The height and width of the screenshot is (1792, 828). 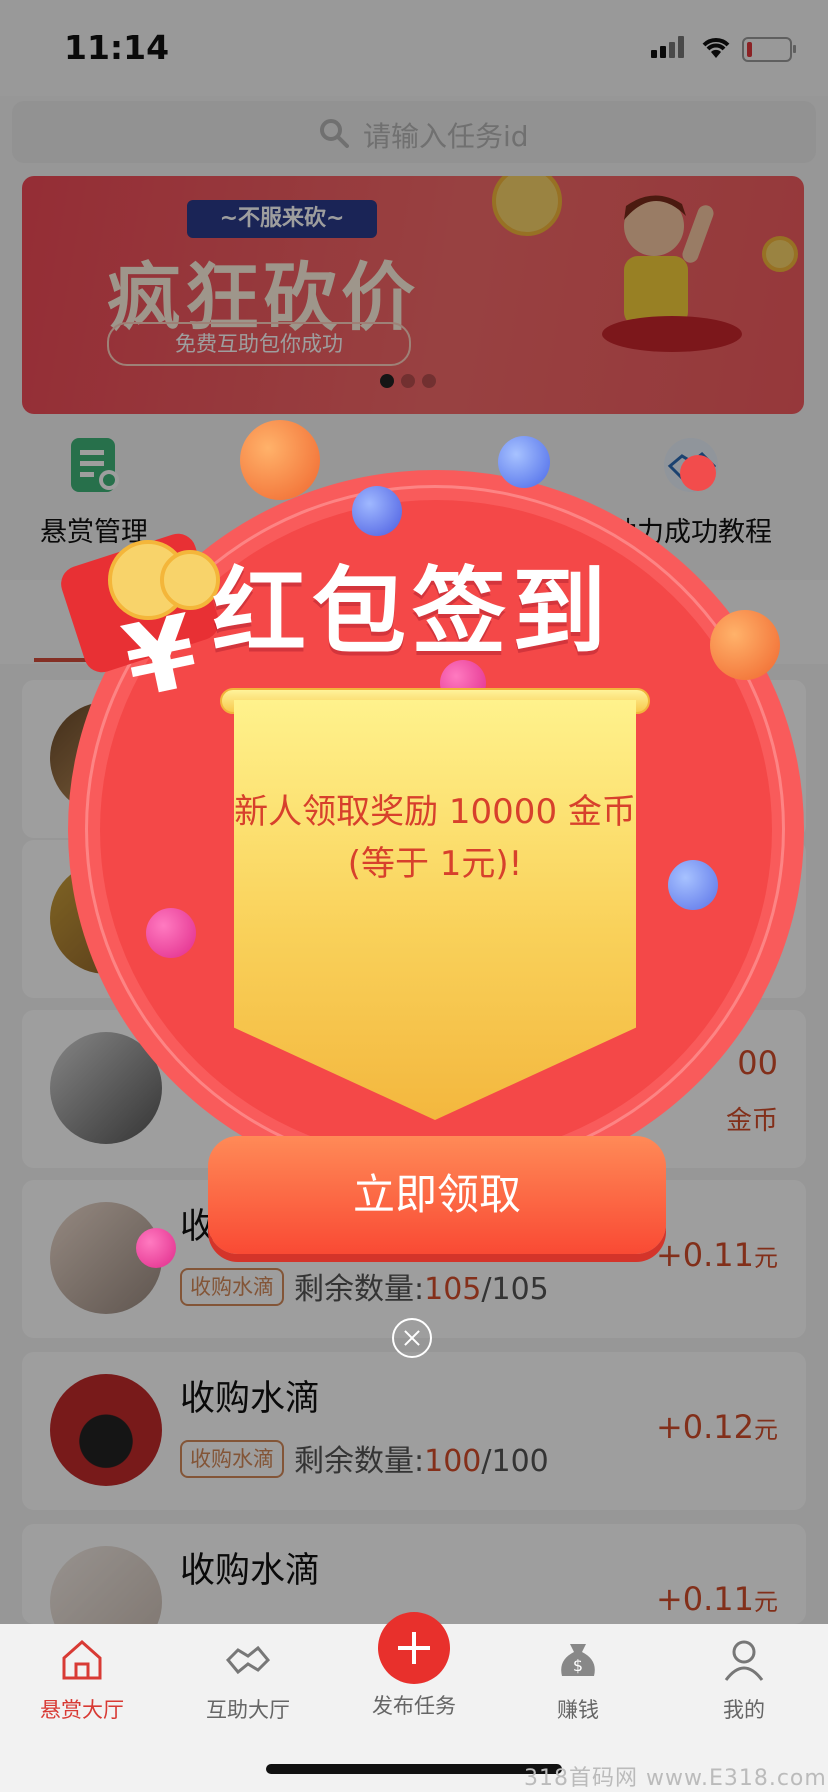 What do you see at coordinates (744, 1710) in the screenshot?
I see `tab-label: 我的` at bounding box center [744, 1710].